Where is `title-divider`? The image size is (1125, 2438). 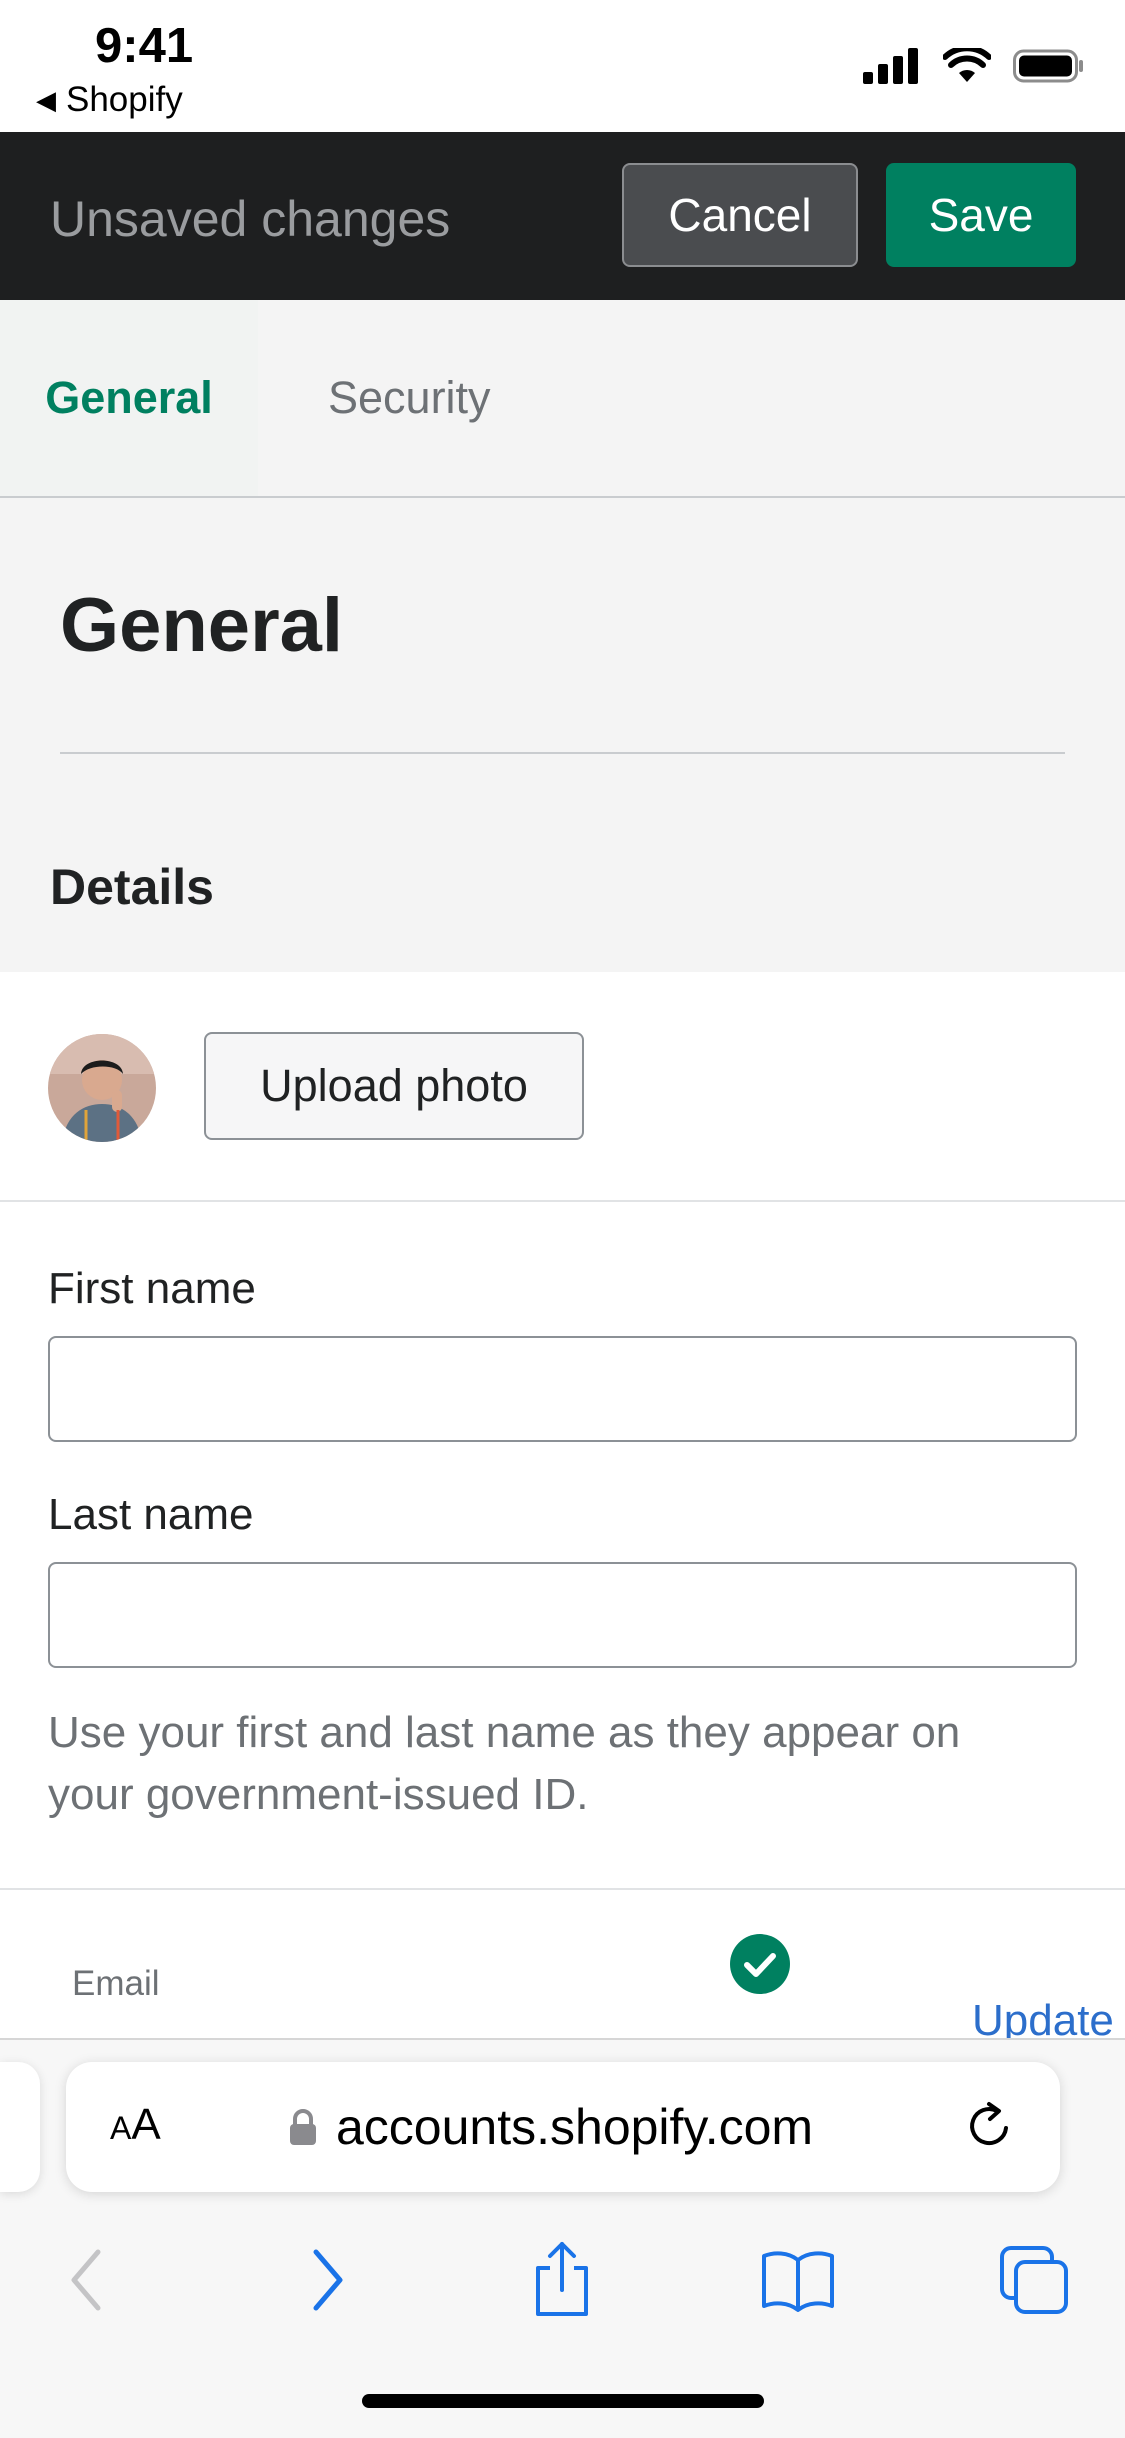 title-divider is located at coordinates (562, 753).